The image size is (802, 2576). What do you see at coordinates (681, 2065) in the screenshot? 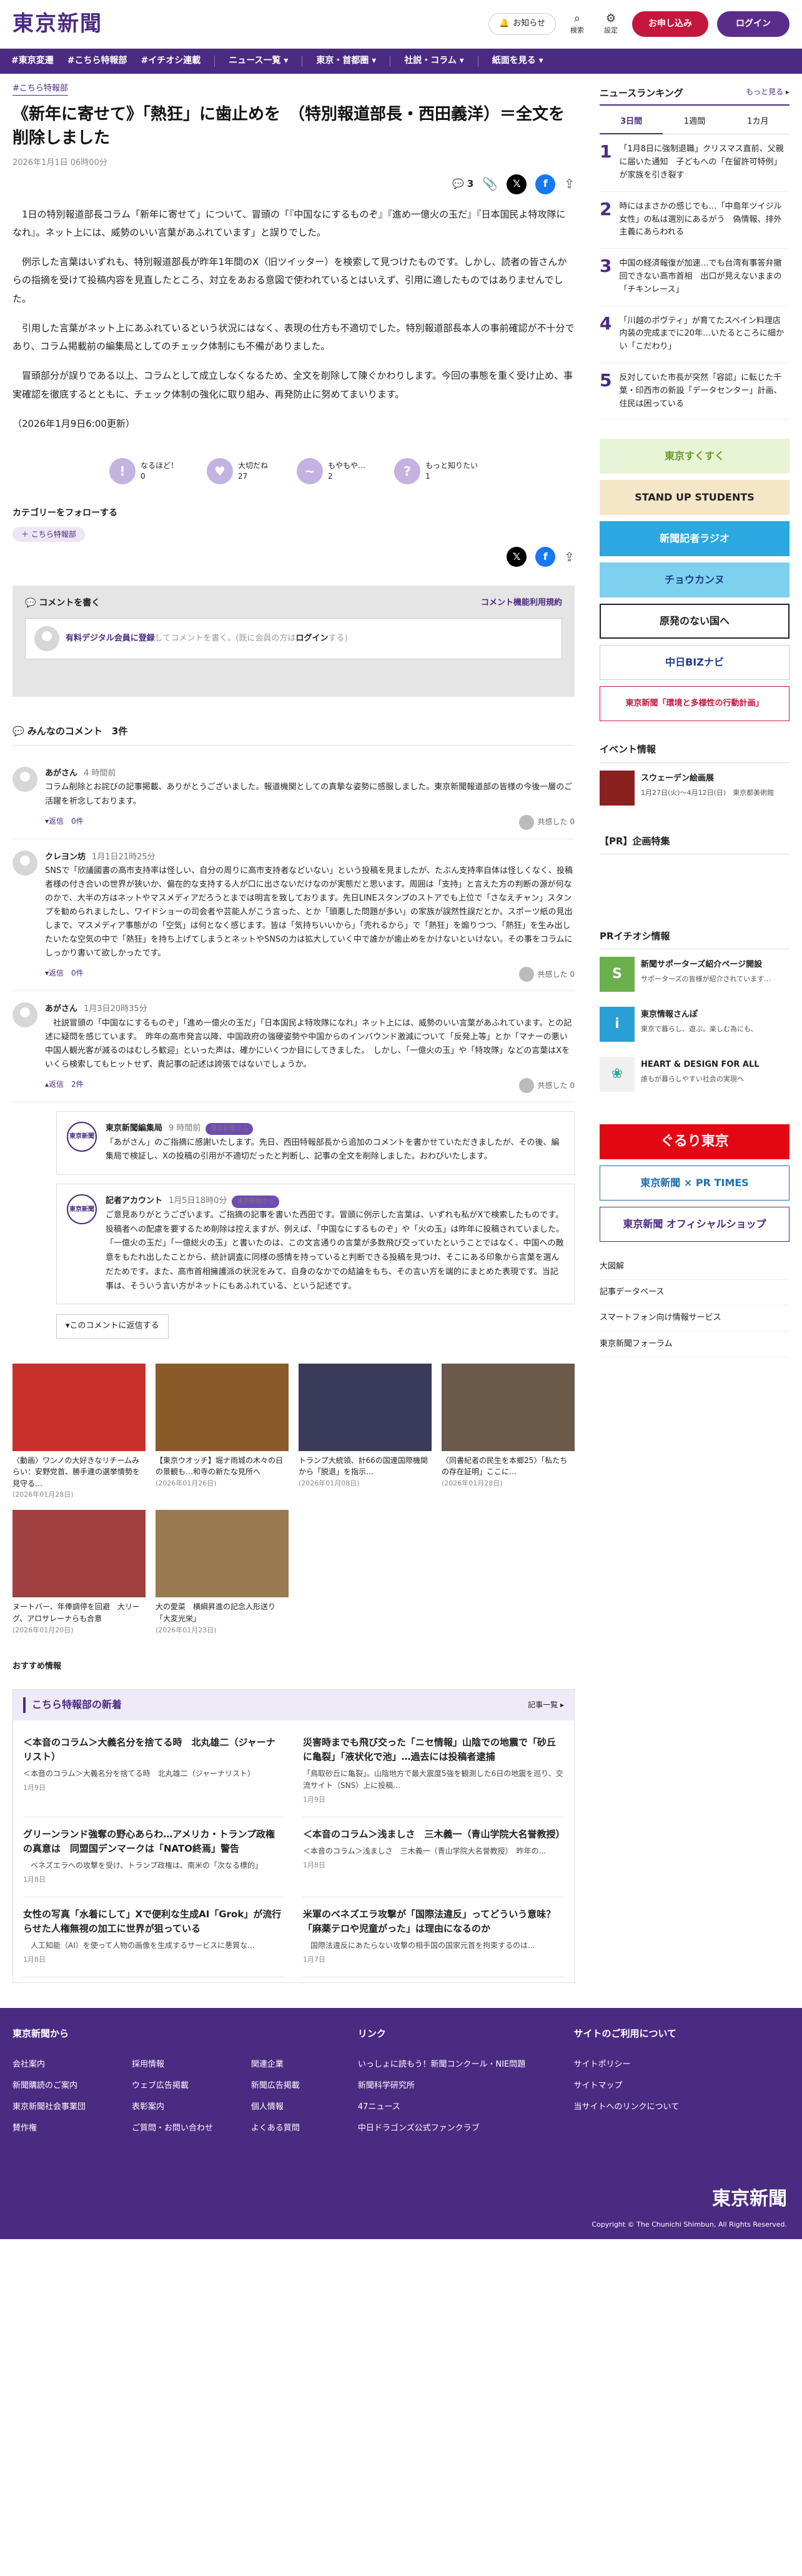
I see `footer-link: サイトポリシー` at bounding box center [681, 2065].